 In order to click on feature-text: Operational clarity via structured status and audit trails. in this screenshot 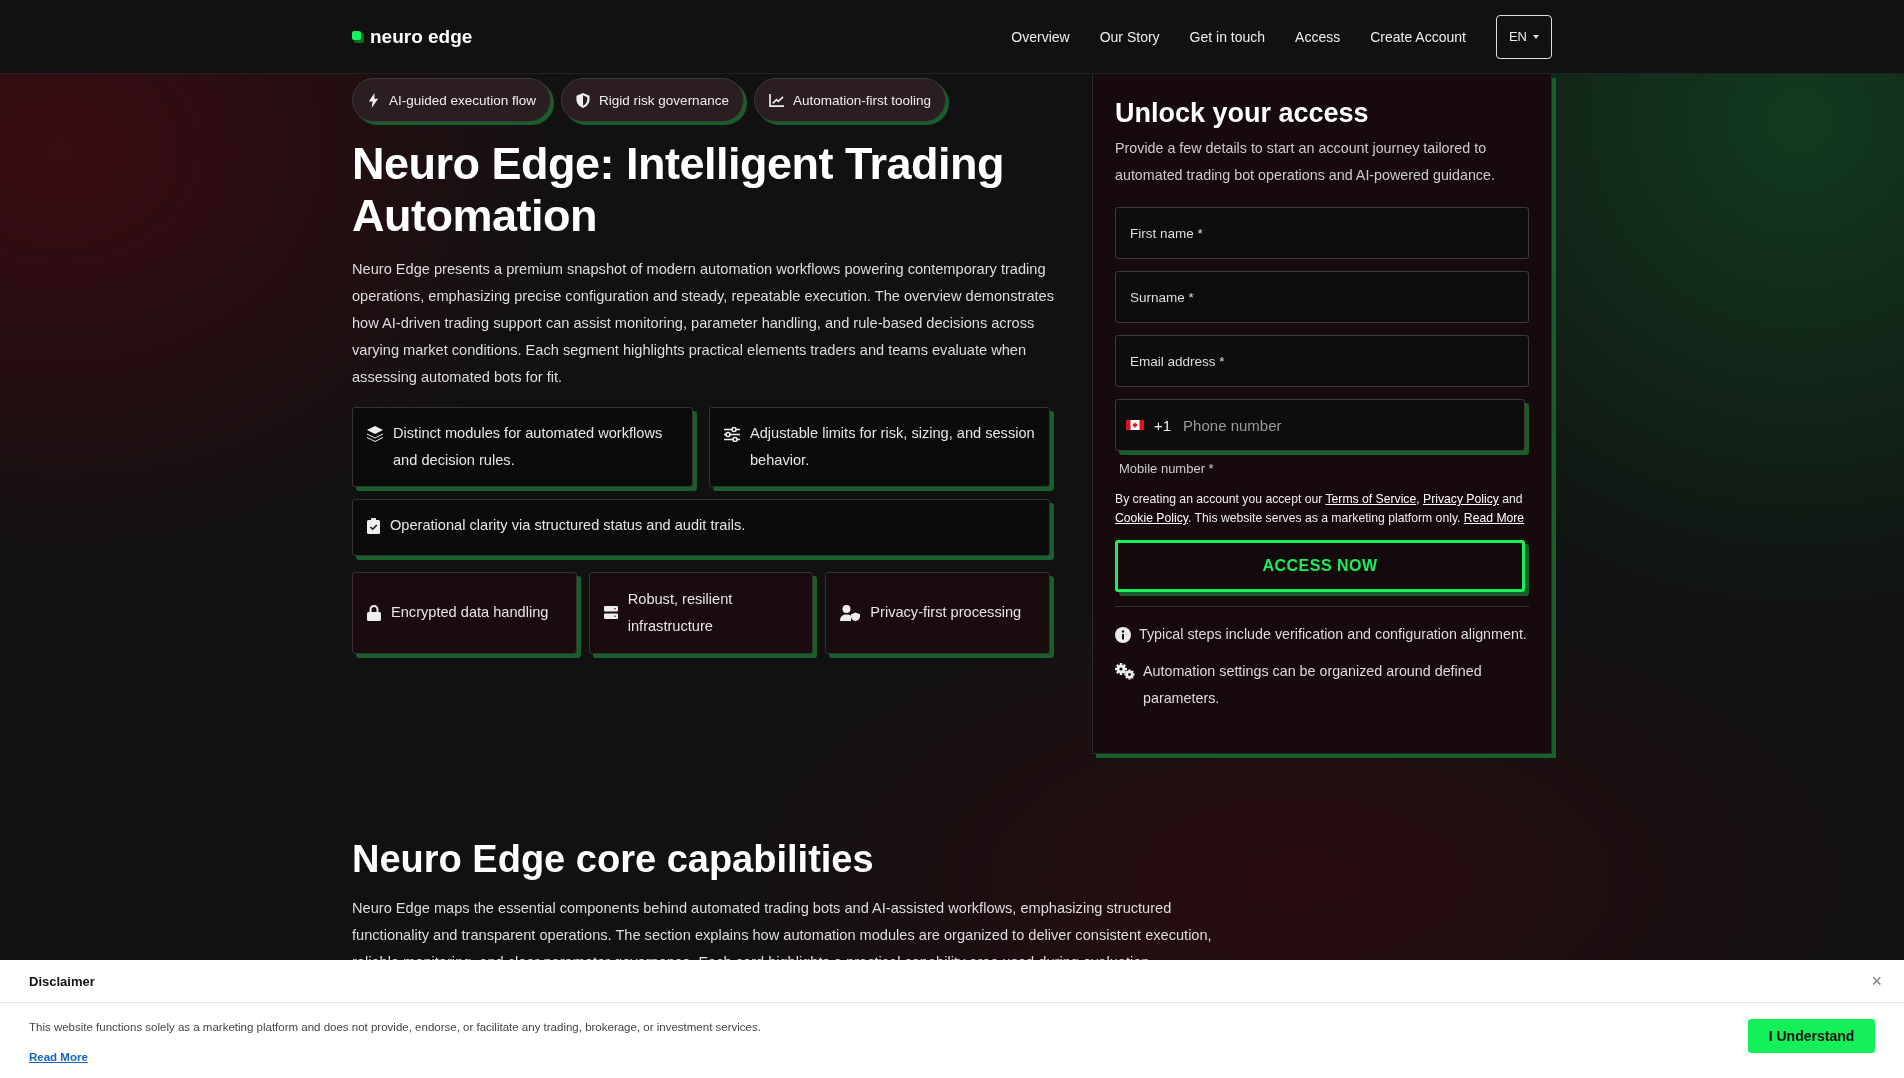, I will do `click(568, 525)`.